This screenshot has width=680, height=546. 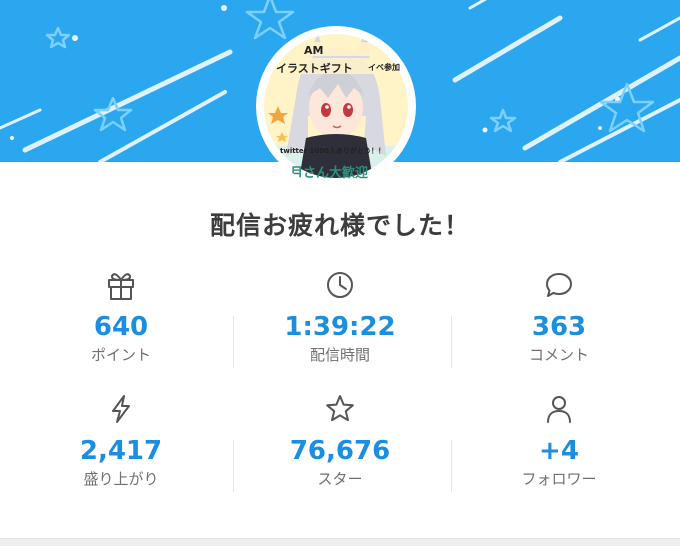 What do you see at coordinates (121, 479) in the screenshot?
I see `excitement-label: 盛り上がり` at bounding box center [121, 479].